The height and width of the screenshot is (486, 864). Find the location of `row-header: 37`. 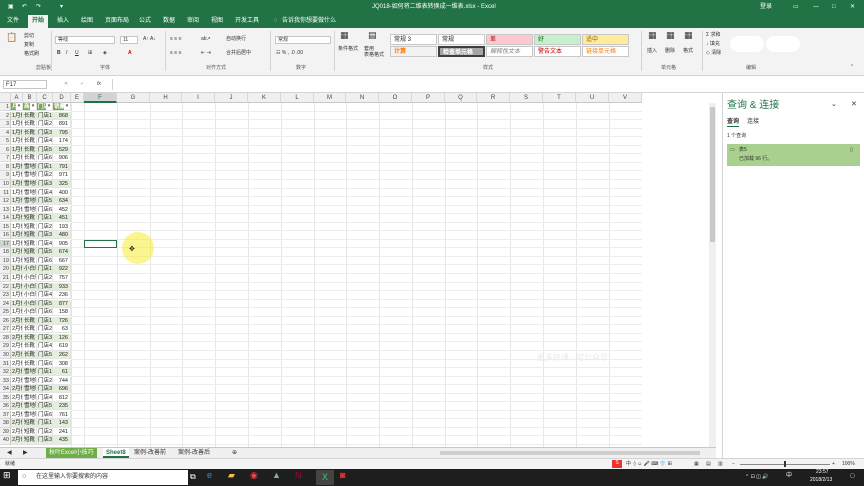

row-header: 37 is located at coordinates (5, 414).